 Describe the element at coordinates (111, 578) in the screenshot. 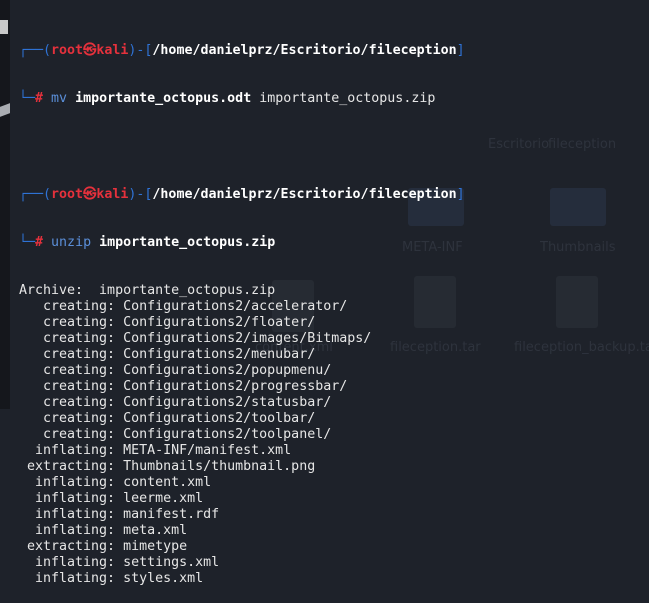

I see `output-line: inflating: styles.xml` at that location.